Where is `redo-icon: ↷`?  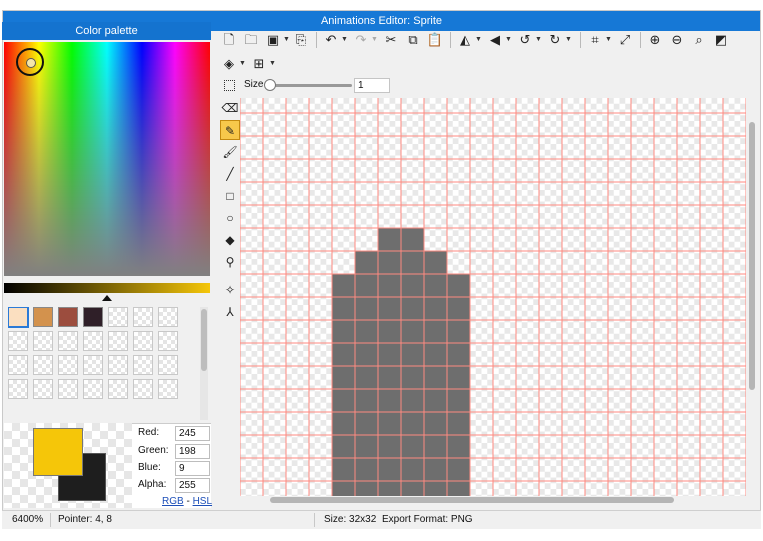
redo-icon: ↷ is located at coordinates (361, 40).